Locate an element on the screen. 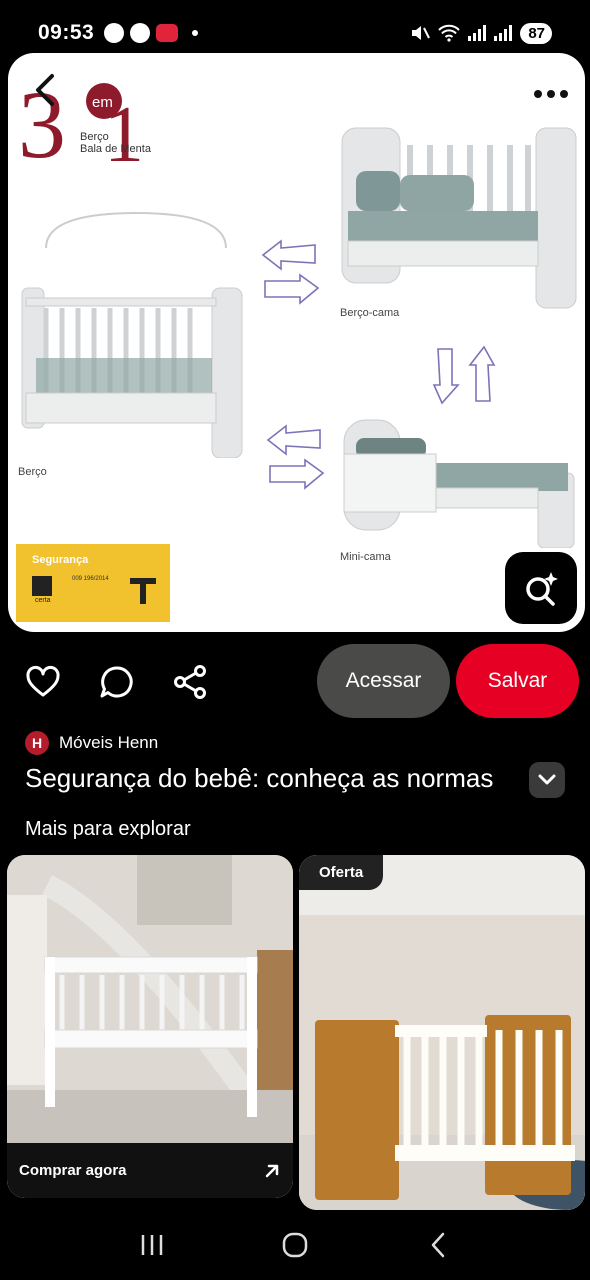  explore-pin-card: Comprar agora is located at coordinates (150, 1026).